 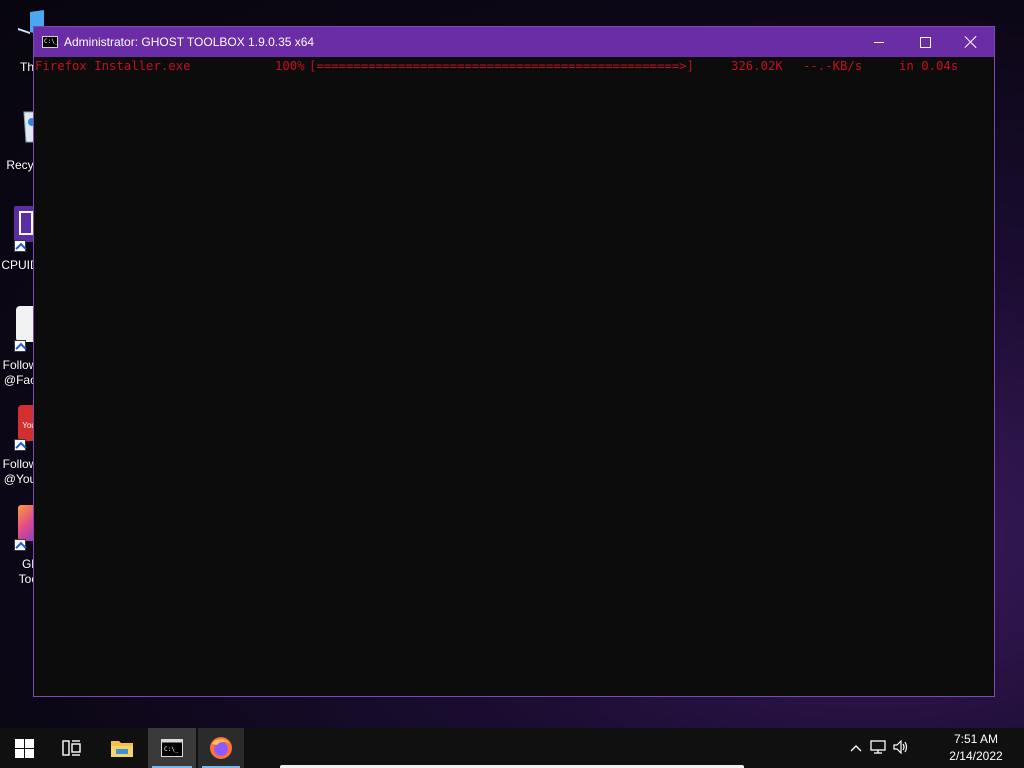 I want to click on download-file-name: Firefox Installer.exe, so click(x=113, y=66).